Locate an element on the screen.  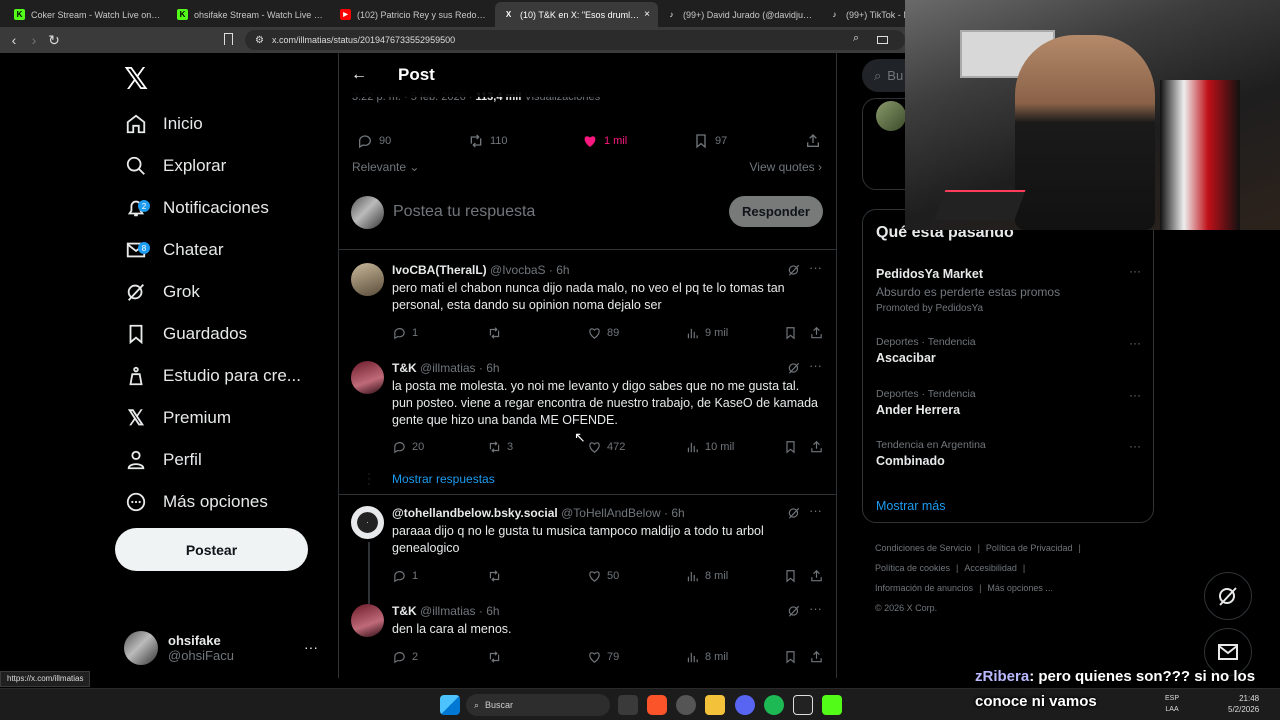
x-logo: 𝕏 is located at coordinates (136, 79).